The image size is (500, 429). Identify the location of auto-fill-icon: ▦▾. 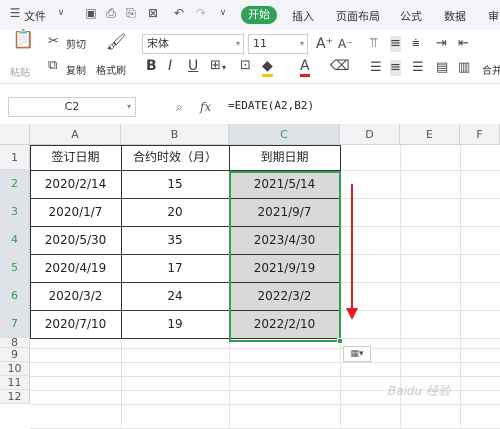
(357, 354).